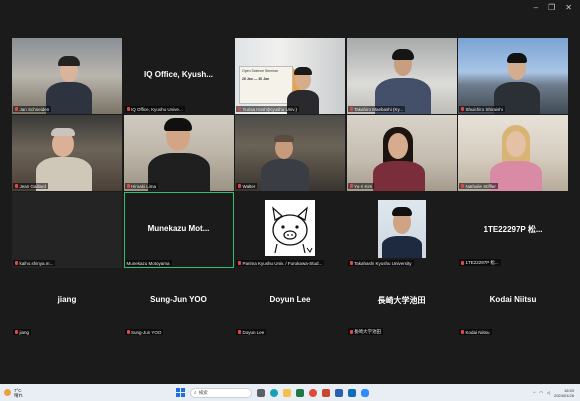  I want to click on video-tile: Kodai Niitsu Kodai Niitsu, so click(513, 307).